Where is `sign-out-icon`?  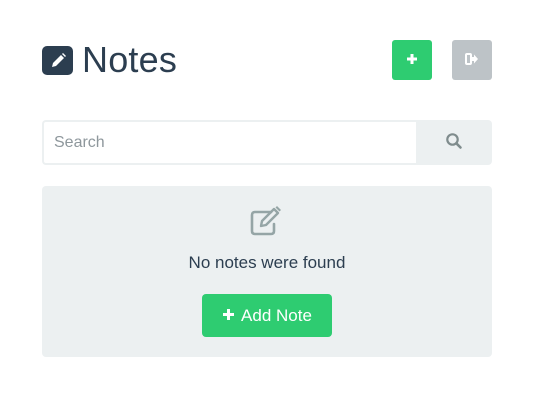 sign-out-icon is located at coordinates (472, 60).